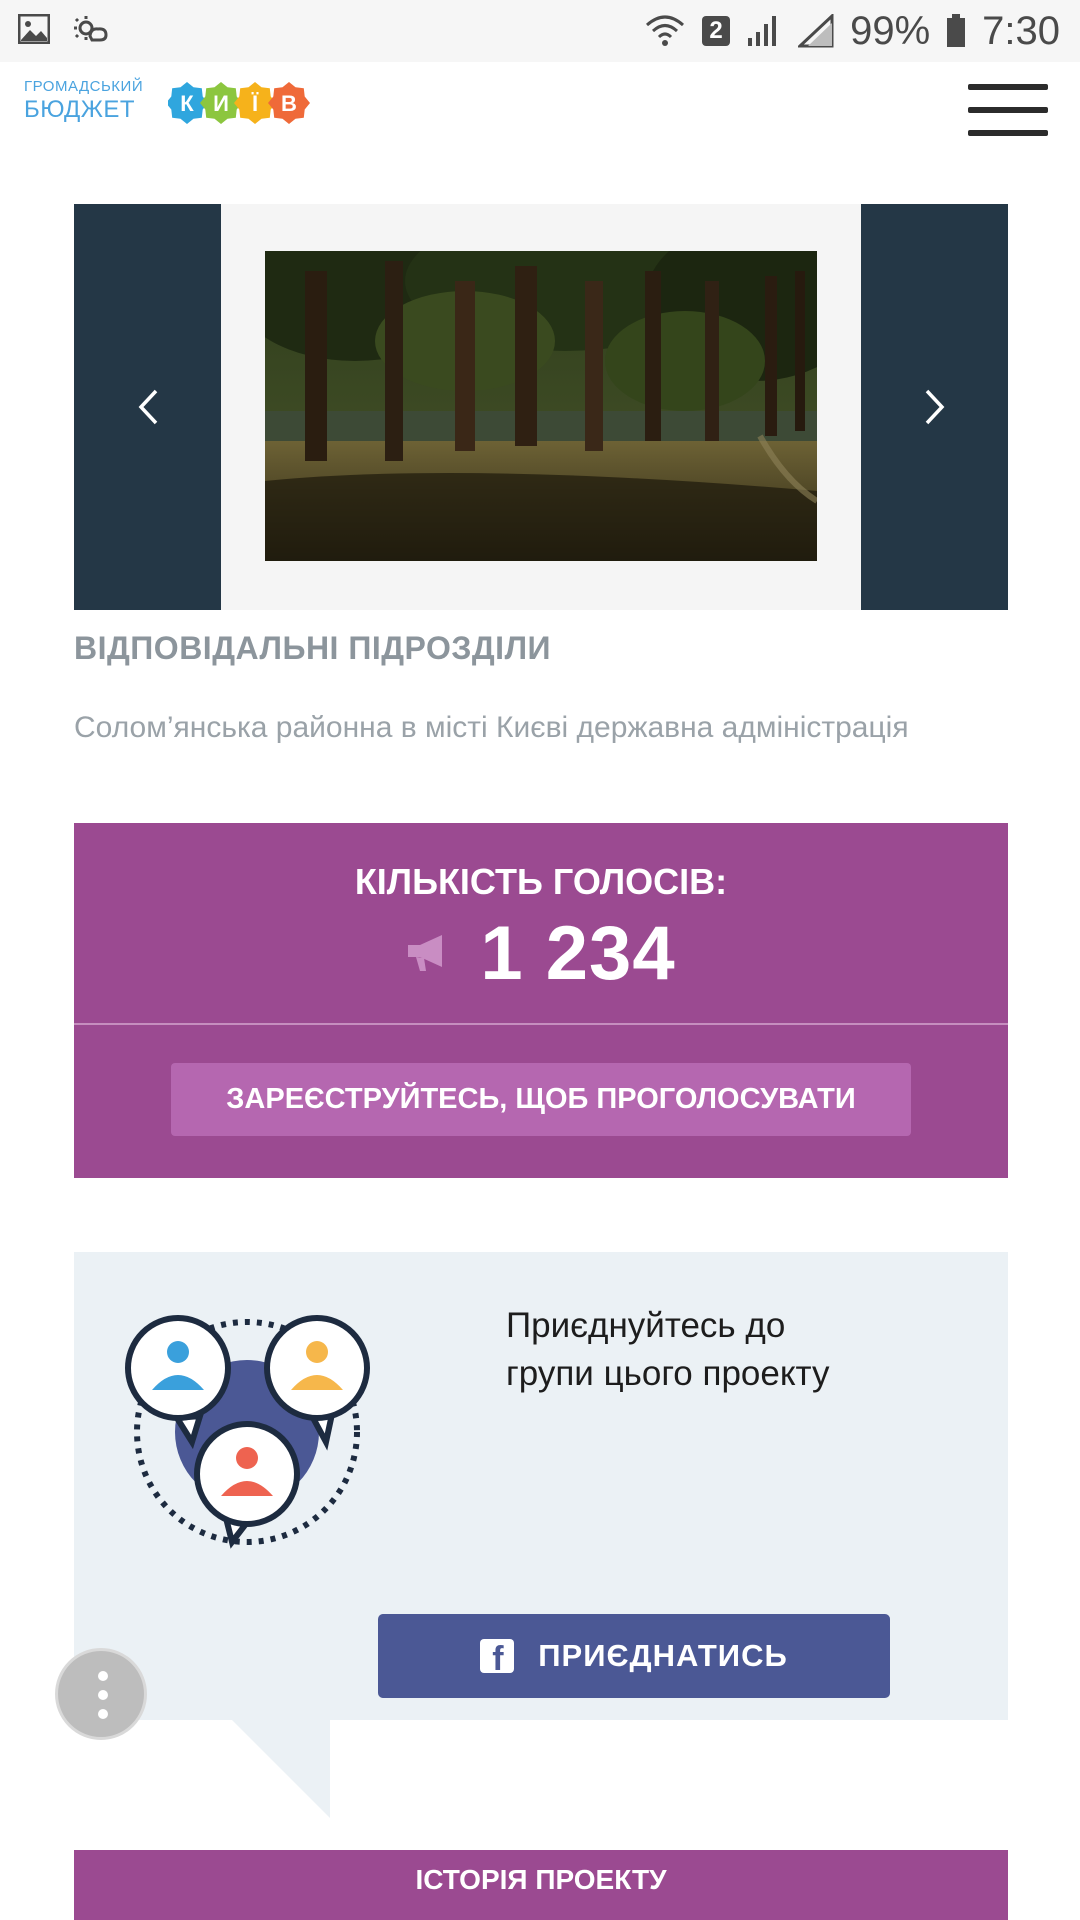 This screenshot has height=1920, width=1080. I want to click on votes-label: КІЛЬКІСТЬ ГОЛОСІВ:, so click(541, 881).